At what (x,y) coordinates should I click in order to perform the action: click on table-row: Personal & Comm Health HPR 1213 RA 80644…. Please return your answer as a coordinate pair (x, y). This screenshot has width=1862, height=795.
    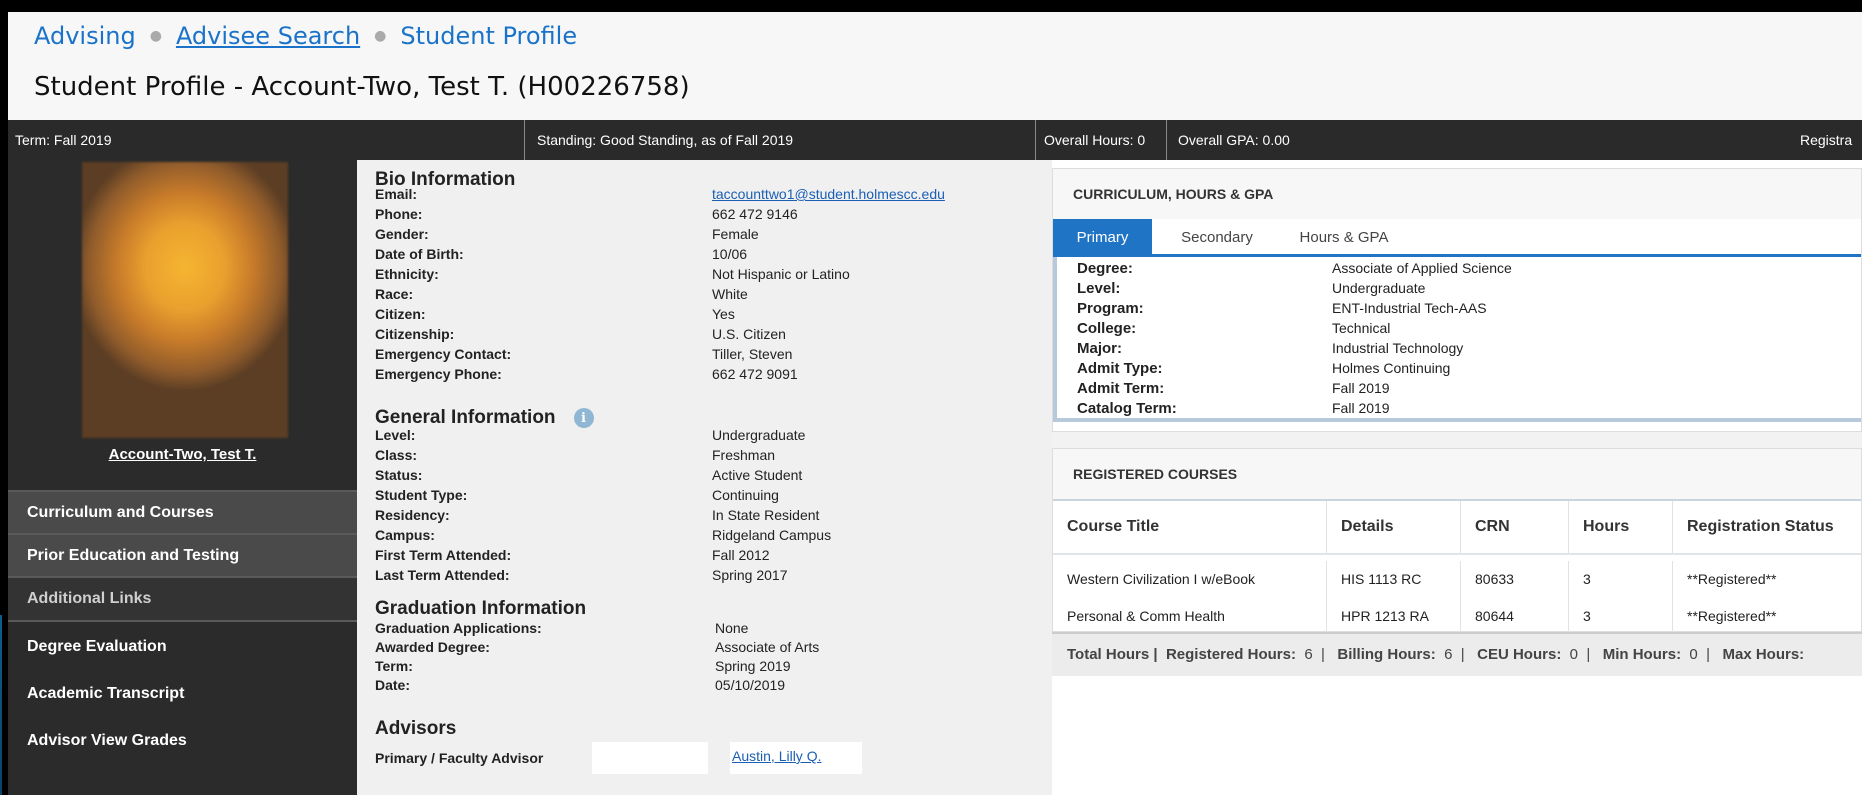
    Looking at the image, I should click on (1457, 616).